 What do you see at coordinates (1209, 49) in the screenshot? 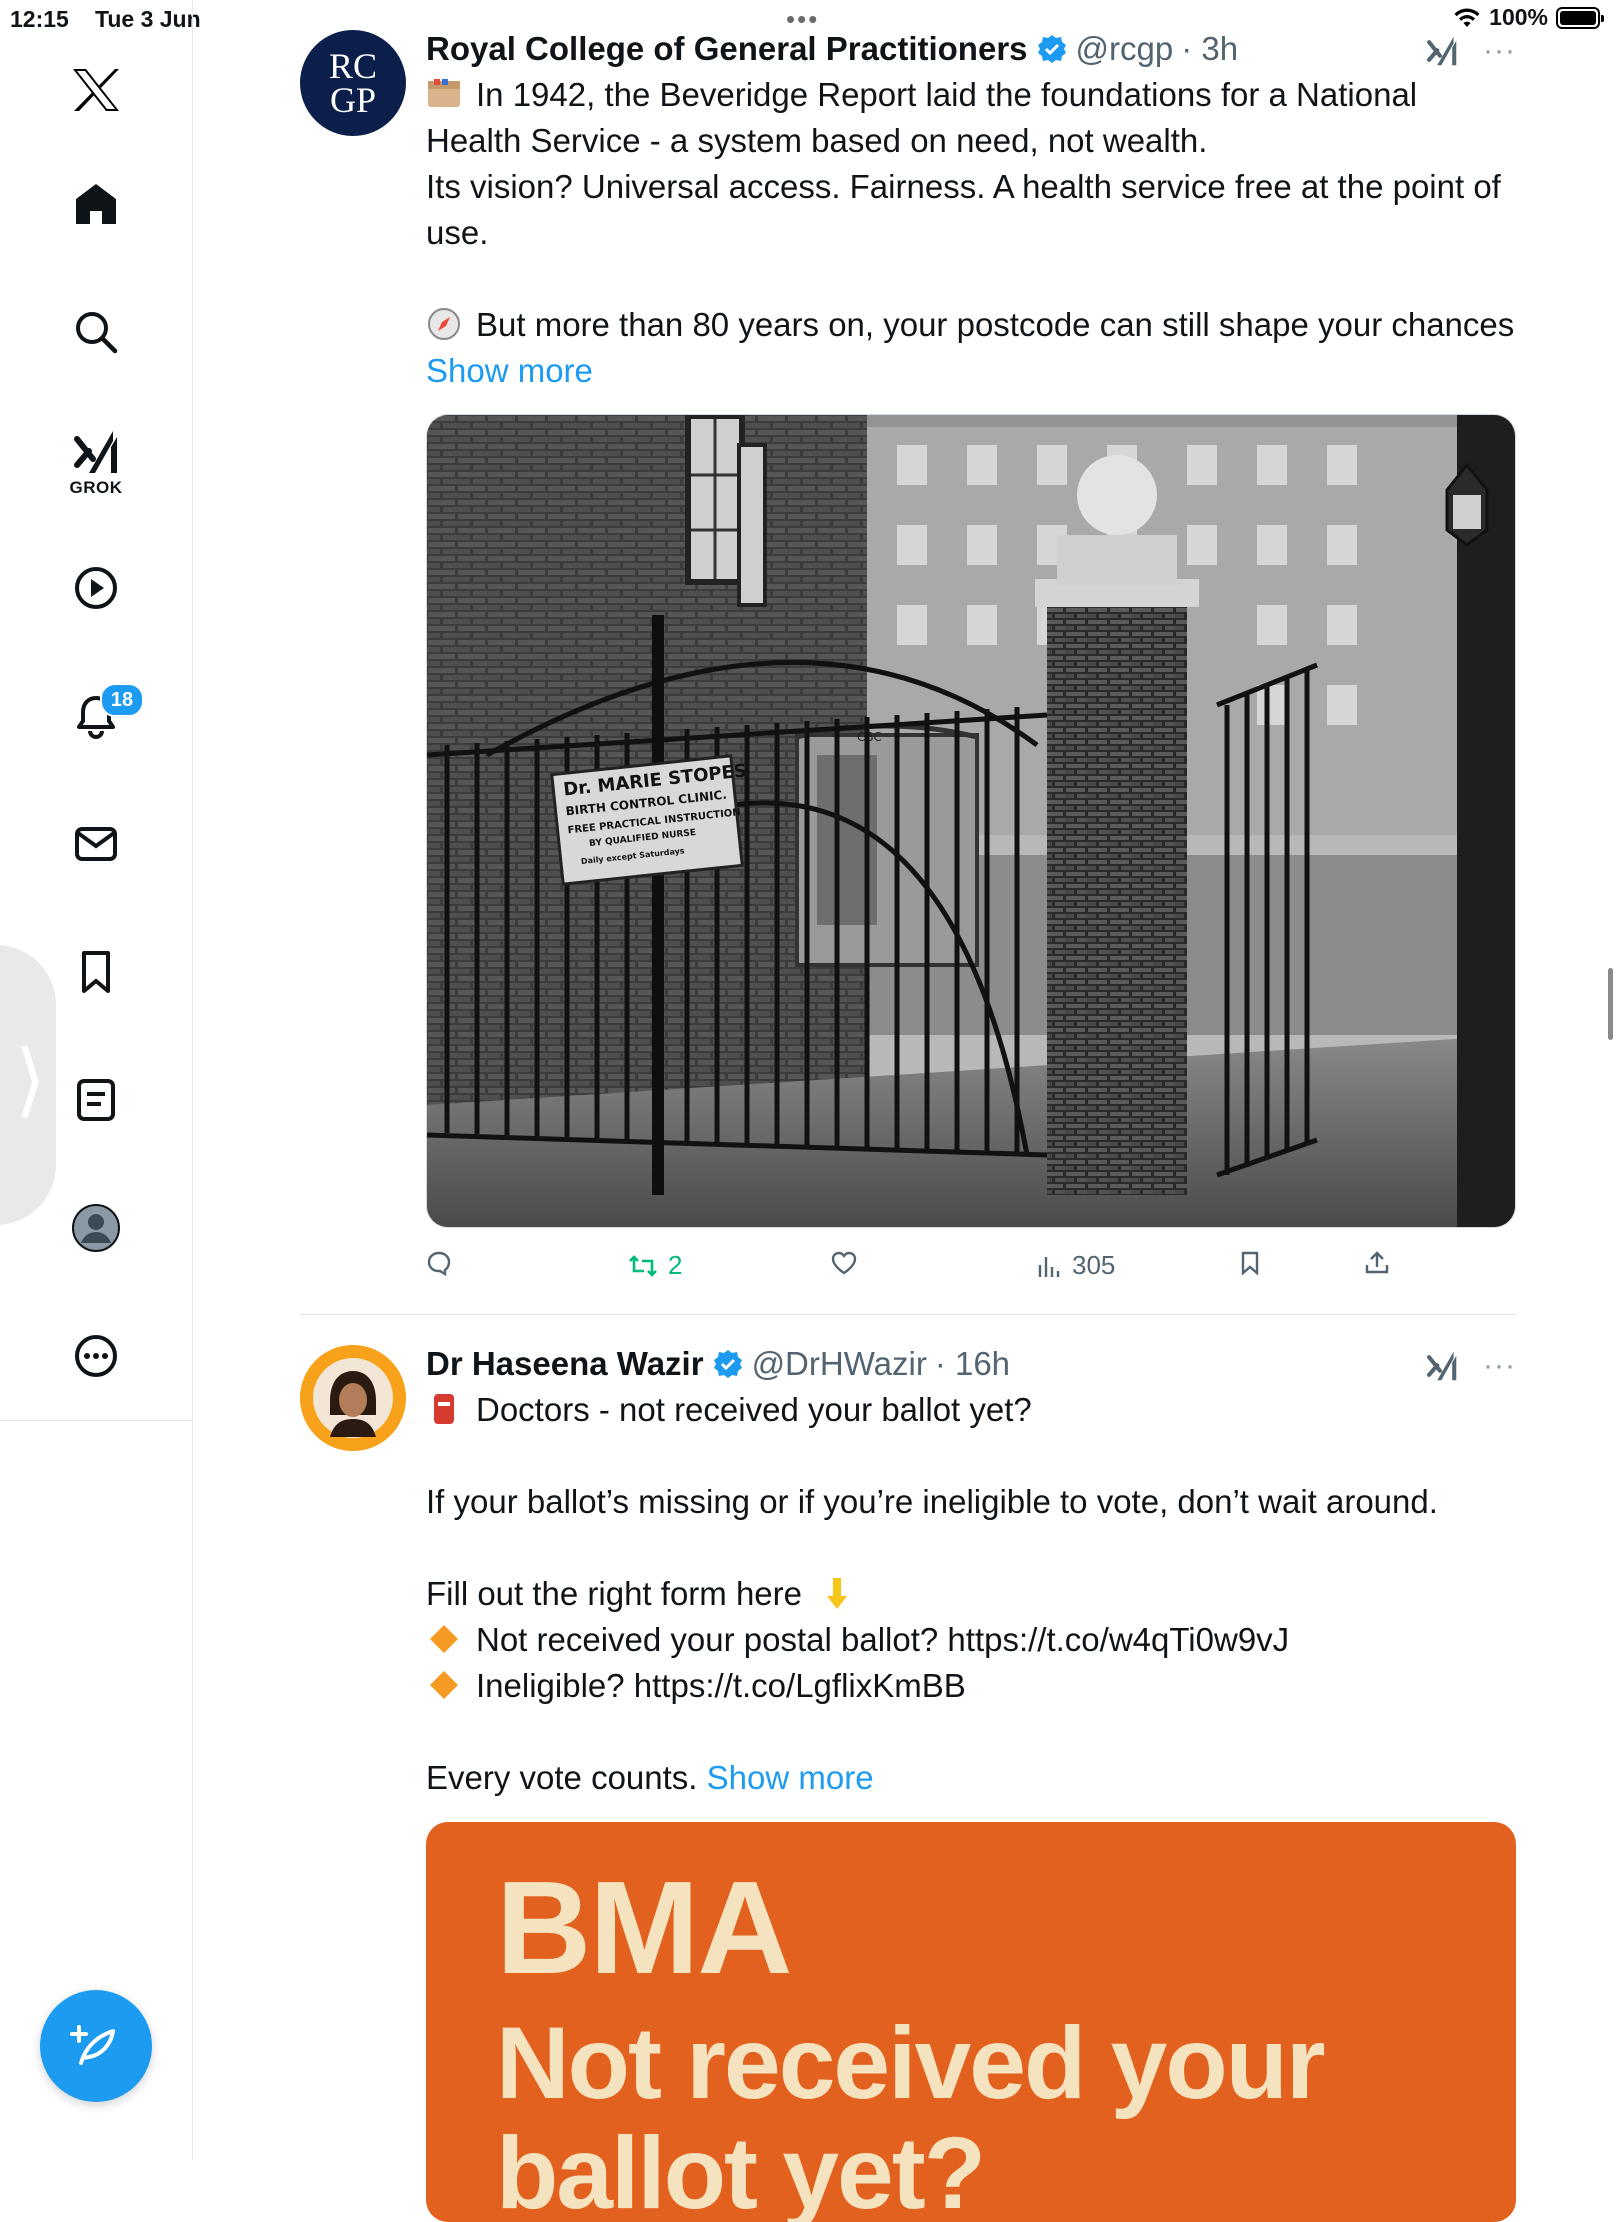
I see `tweet-time: · 3h` at bounding box center [1209, 49].